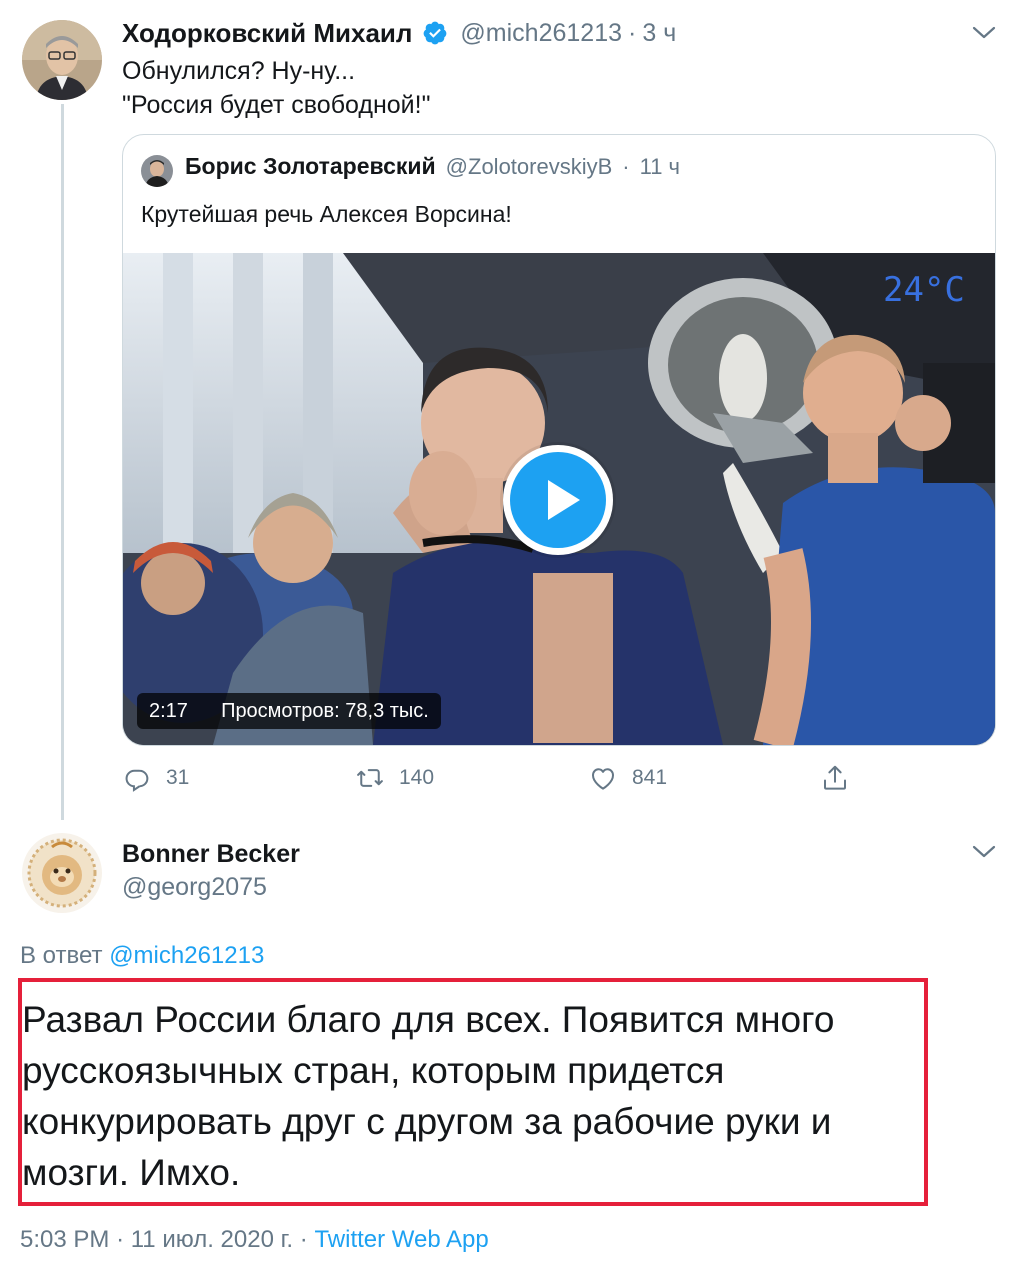 The image size is (1018, 1280). I want to click on quoted-time: 11 ч, so click(660, 166).